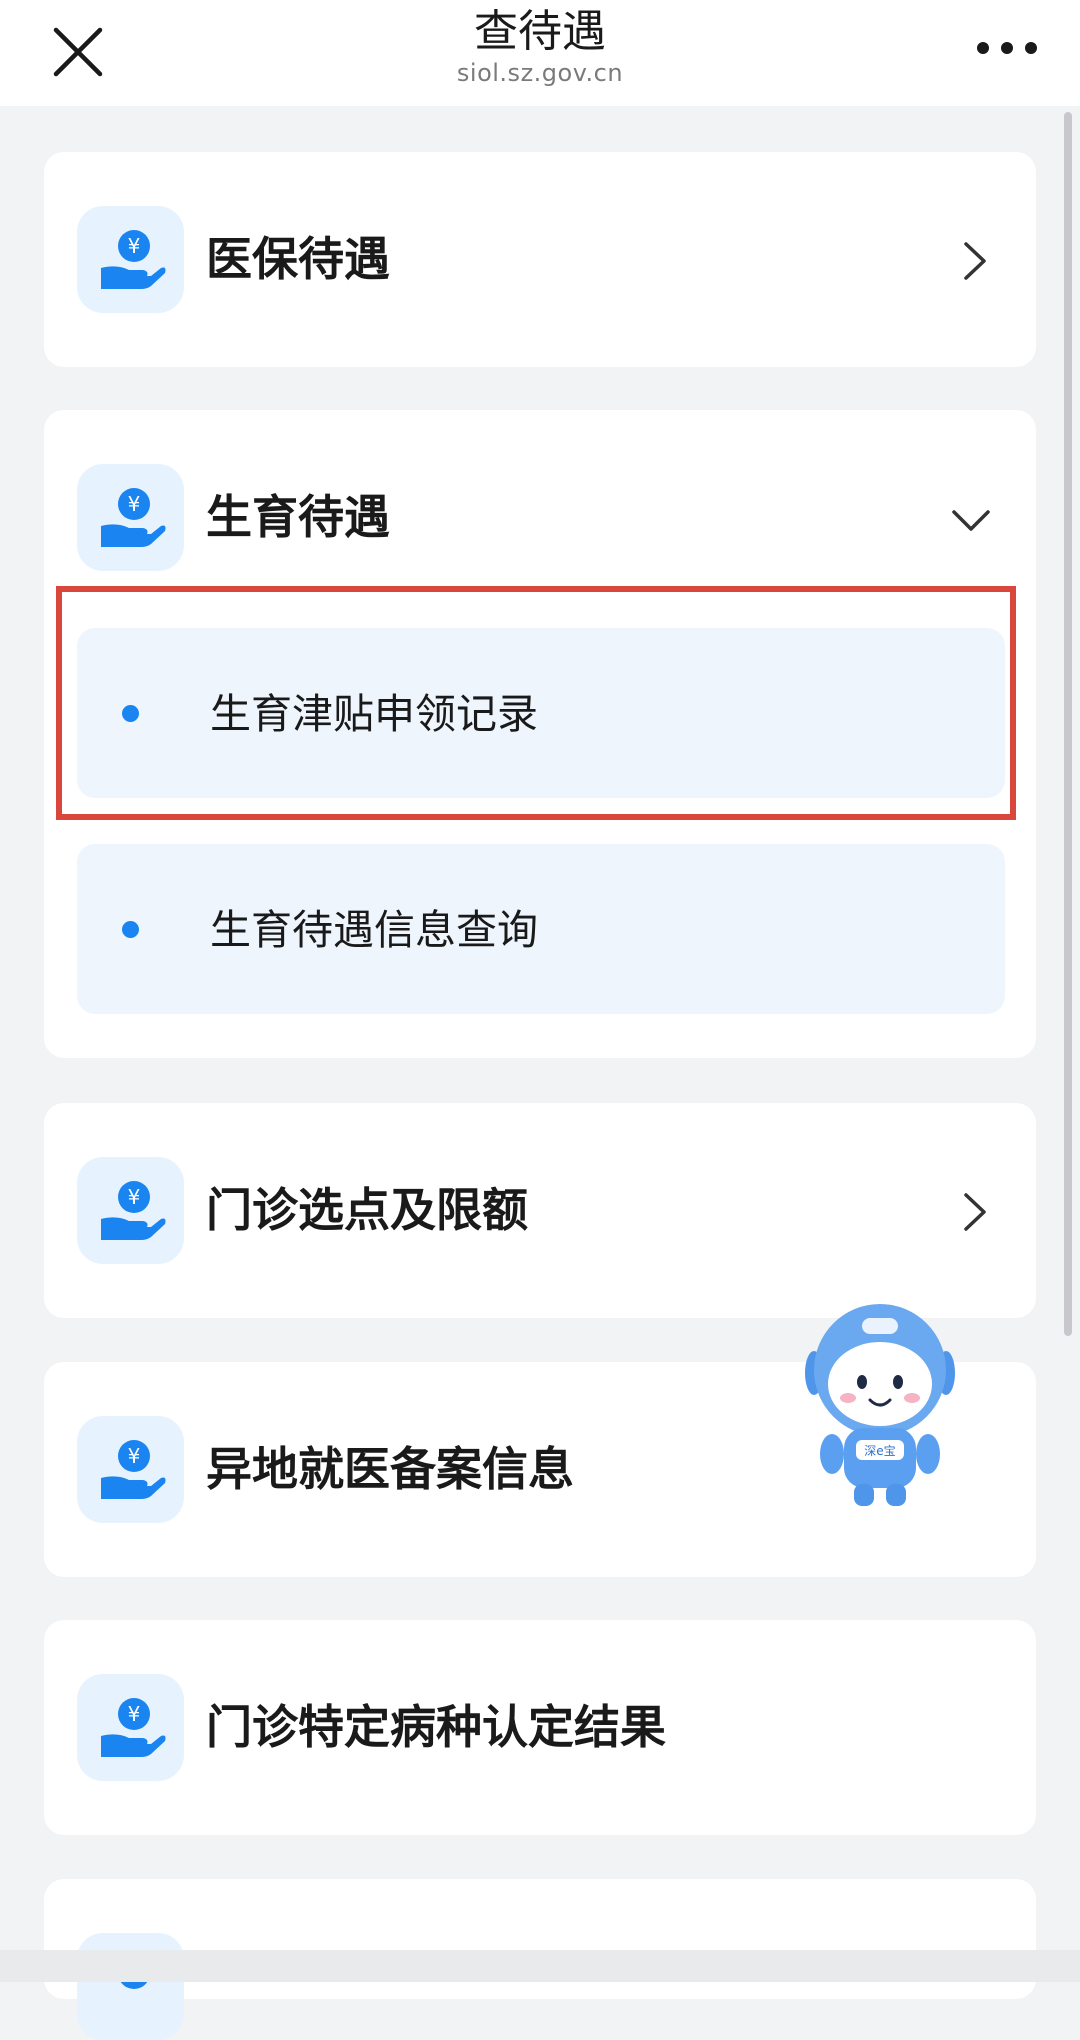  I want to click on sub-item-maternity-info-query: 生育待遇信息查询, so click(541, 929).